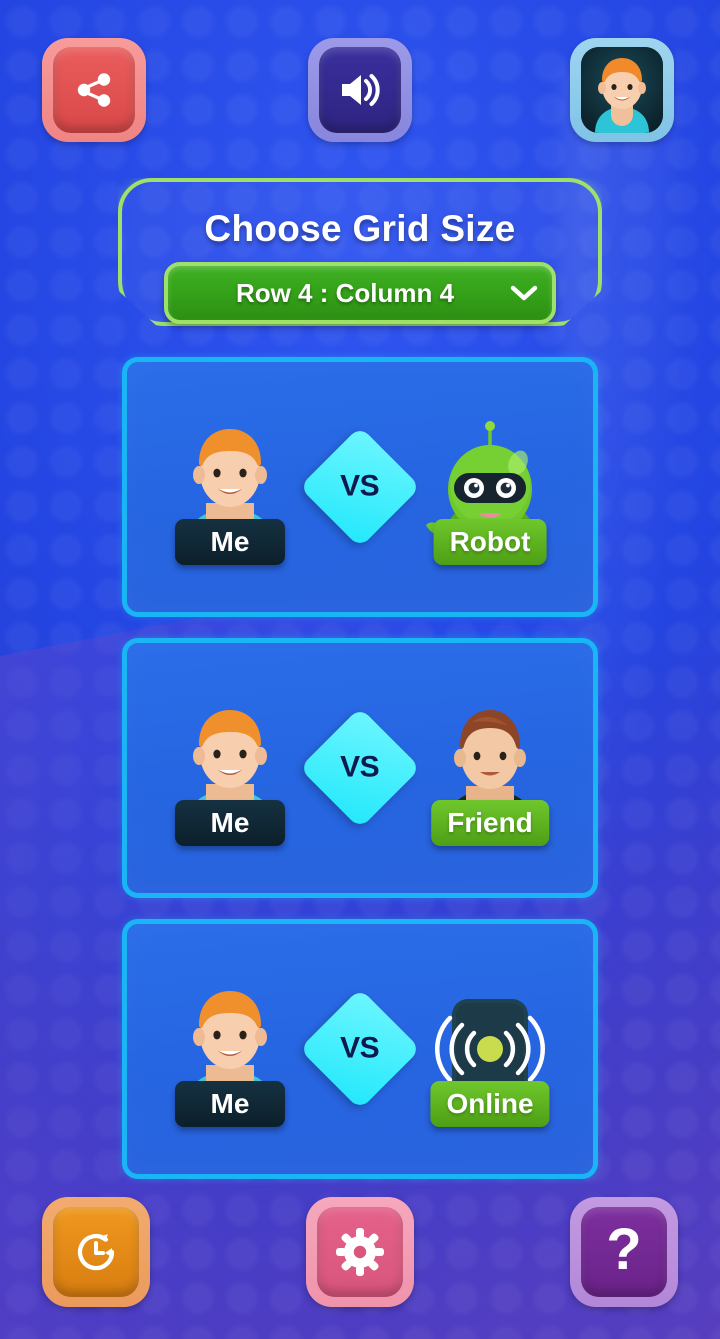  I want to click on right-opponent-robot: Robot, so click(490, 487).